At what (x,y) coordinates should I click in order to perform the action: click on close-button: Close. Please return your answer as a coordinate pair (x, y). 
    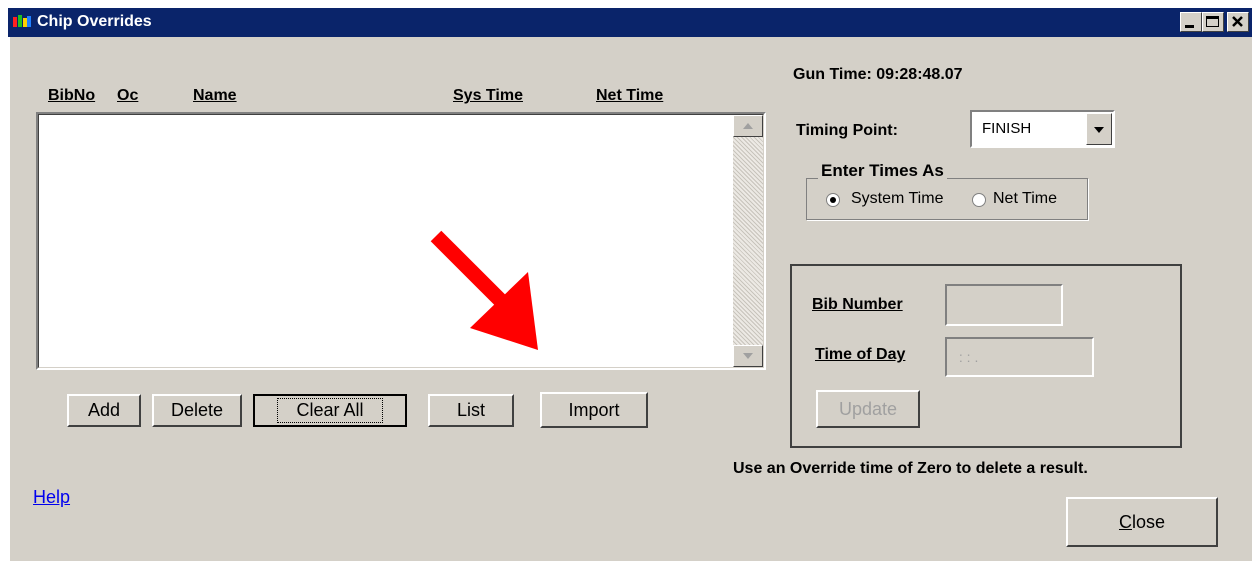
    Looking at the image, I should click on (1142, 522).